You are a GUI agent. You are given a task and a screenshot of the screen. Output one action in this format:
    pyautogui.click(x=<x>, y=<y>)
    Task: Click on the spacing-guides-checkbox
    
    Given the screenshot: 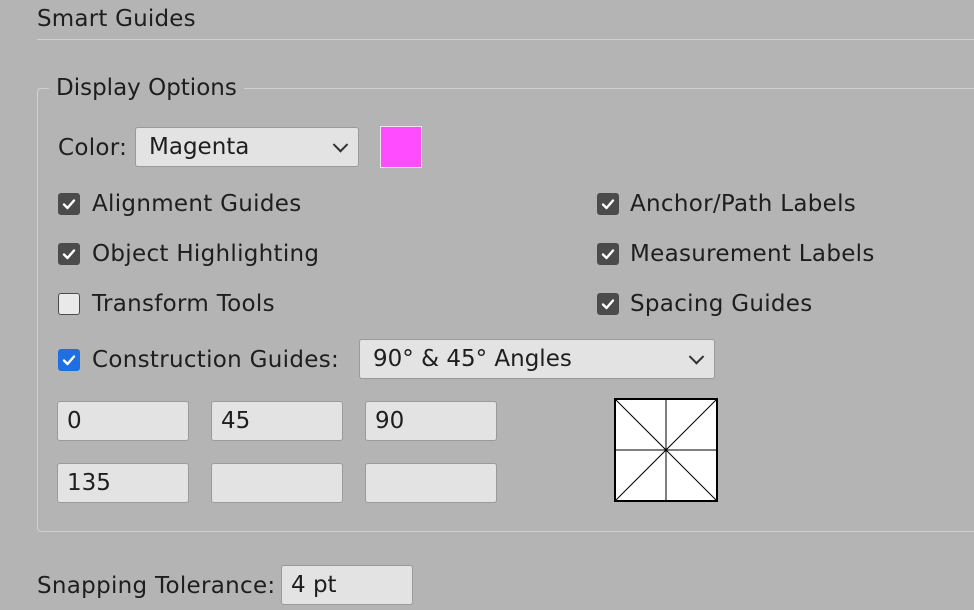 What is the action you would take?
    pyautogui.click(x=608, y=304)
    